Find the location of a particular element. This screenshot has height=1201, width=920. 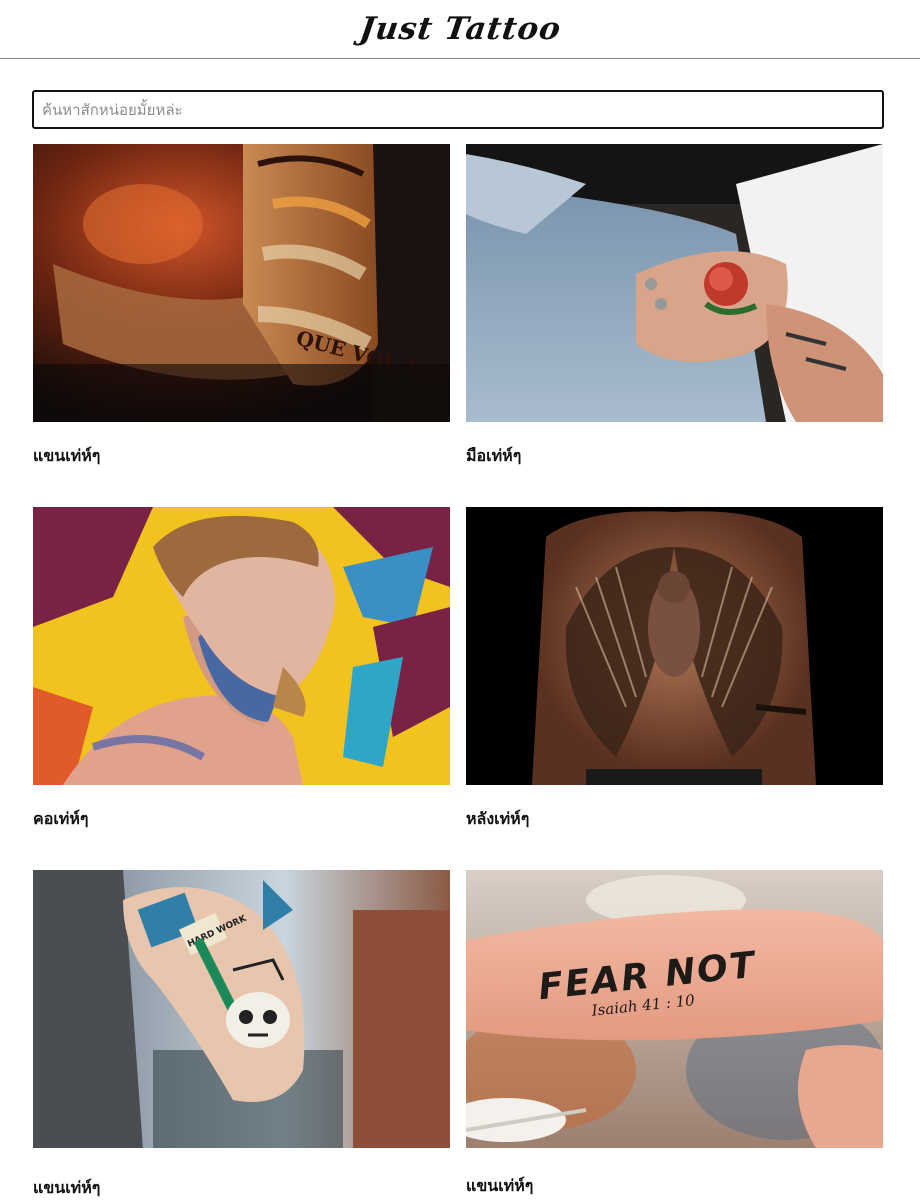

gallery-caption: มือเท่ห์ๆ is located at coordinates (493, 456).